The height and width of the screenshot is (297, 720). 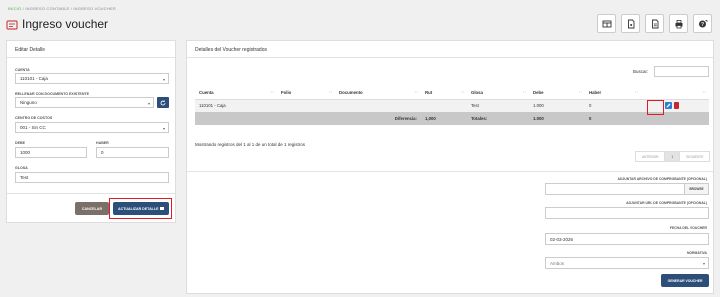 I want to click on column-header-cuenta: Cuenta ↑↓, so click(x=236, y=93).